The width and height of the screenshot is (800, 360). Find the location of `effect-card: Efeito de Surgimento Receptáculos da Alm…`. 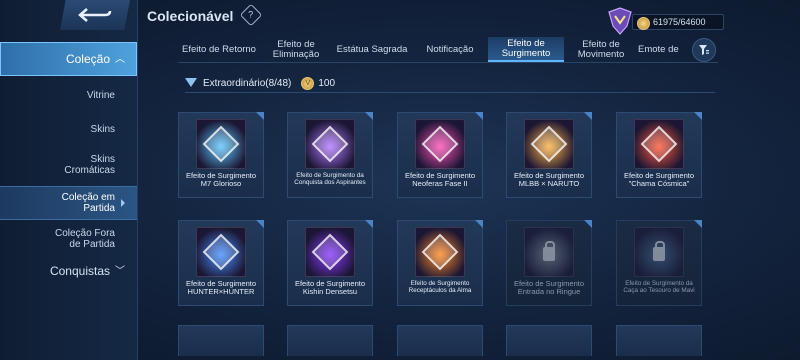

effect-card: Efeito de Surgimento Receptáculos da Alm… is located at coordinates (440, 263).